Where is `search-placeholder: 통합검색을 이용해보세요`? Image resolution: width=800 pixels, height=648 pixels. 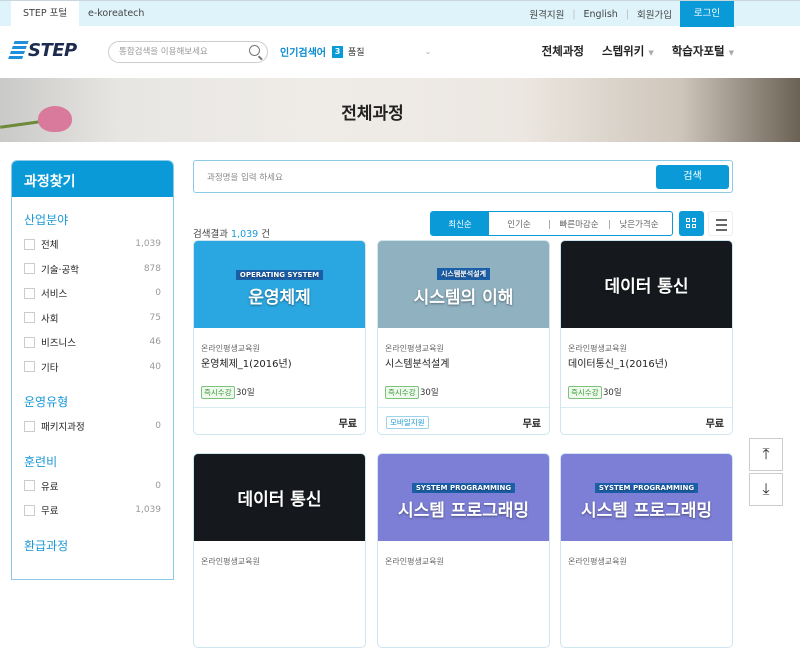 search-placeholder: 통합검색을 이용해보세요 is located at coordinates (163, 52).